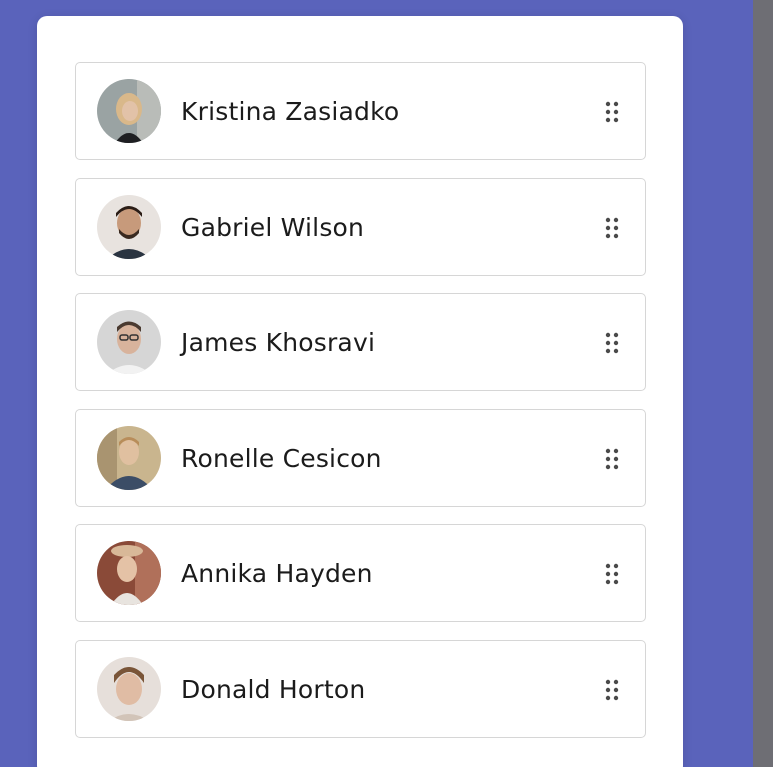 The image size is (773, 767). I want to click on list-item: Kristina Zasiadko, so click(360, 111).